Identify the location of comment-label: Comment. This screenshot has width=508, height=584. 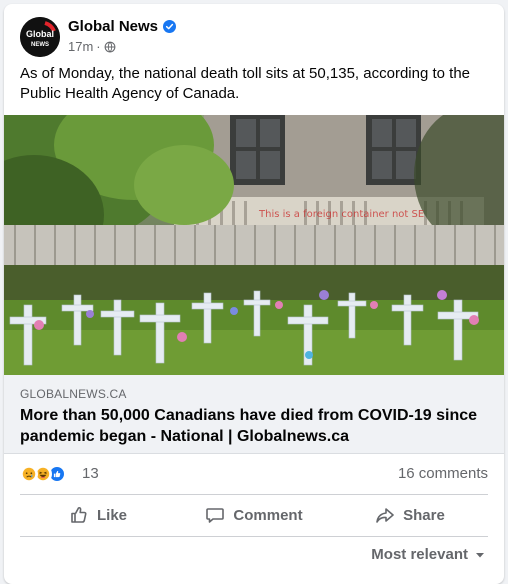
(268, 515).